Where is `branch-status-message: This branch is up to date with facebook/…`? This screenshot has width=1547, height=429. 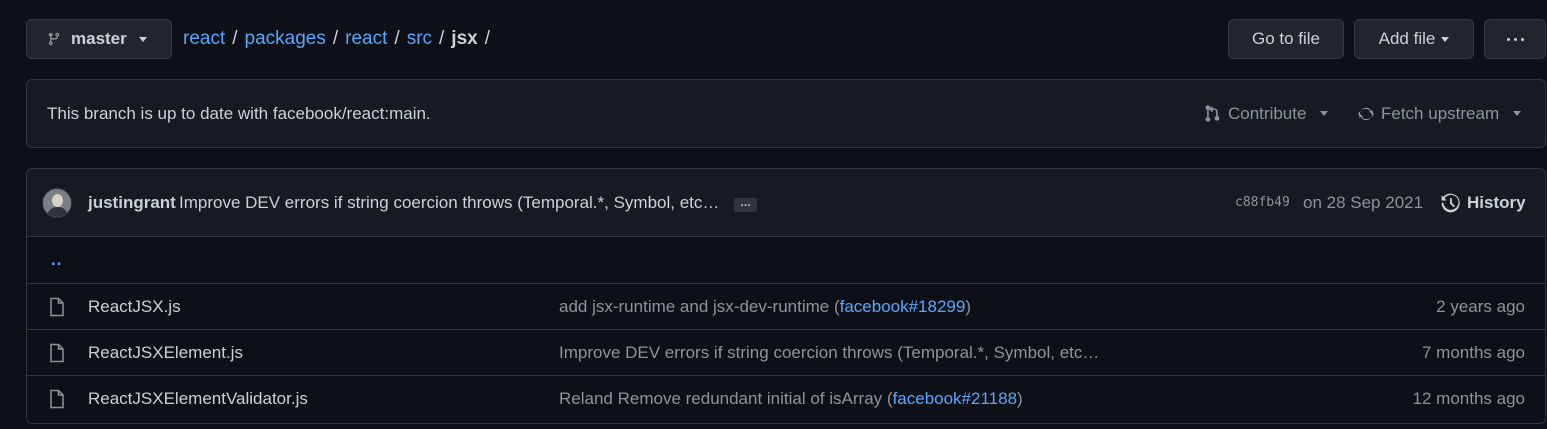
branch-status-message: This branch is up to date with facebook/… is located at coordinates (239, 113).